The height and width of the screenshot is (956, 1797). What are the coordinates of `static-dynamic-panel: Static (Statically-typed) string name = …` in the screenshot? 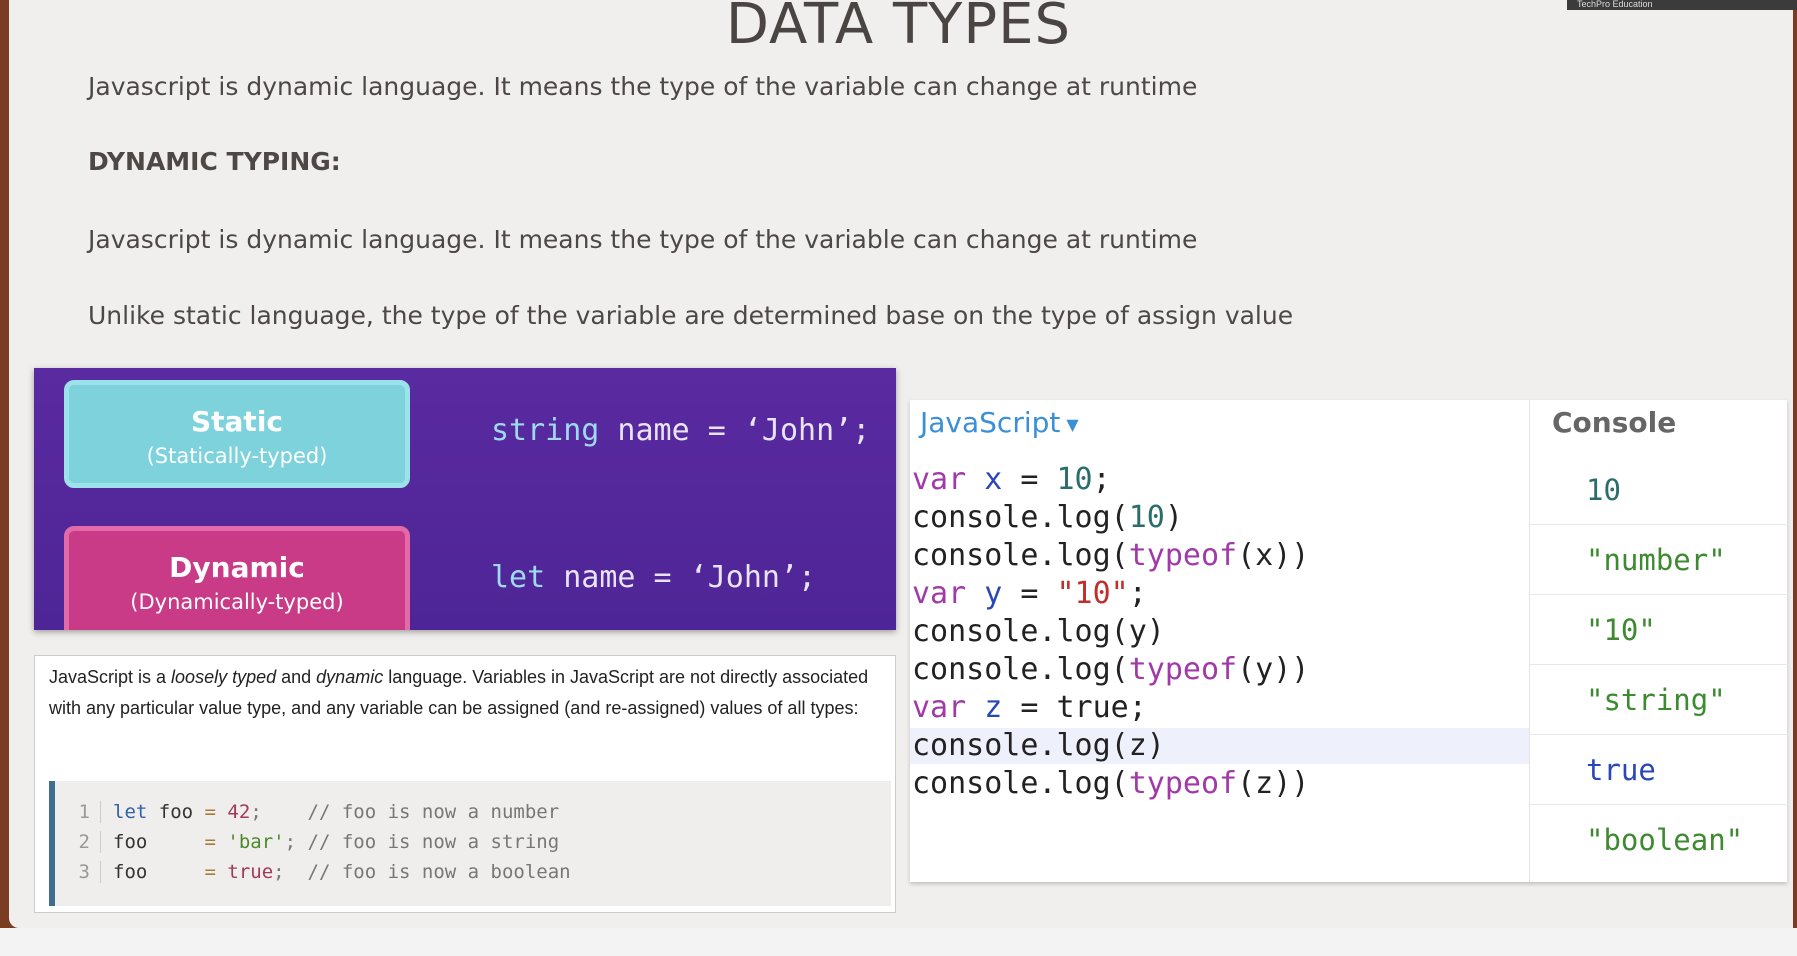 It's located at (465, 499).